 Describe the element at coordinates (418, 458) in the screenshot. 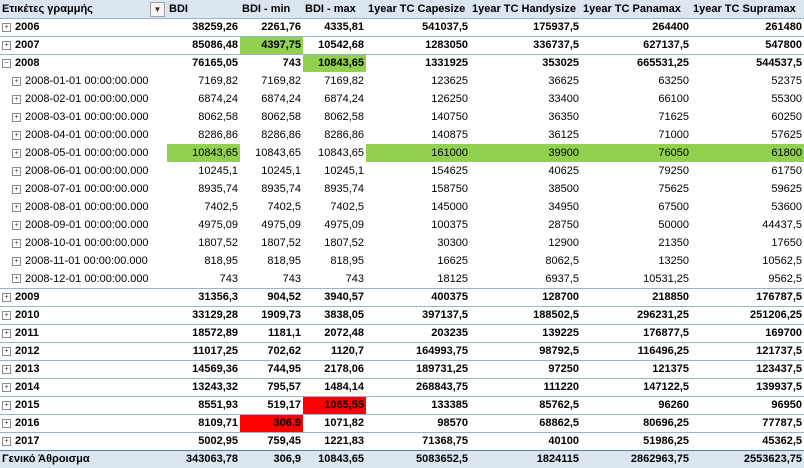

I see `total-cell: 5083652,5` at that location.